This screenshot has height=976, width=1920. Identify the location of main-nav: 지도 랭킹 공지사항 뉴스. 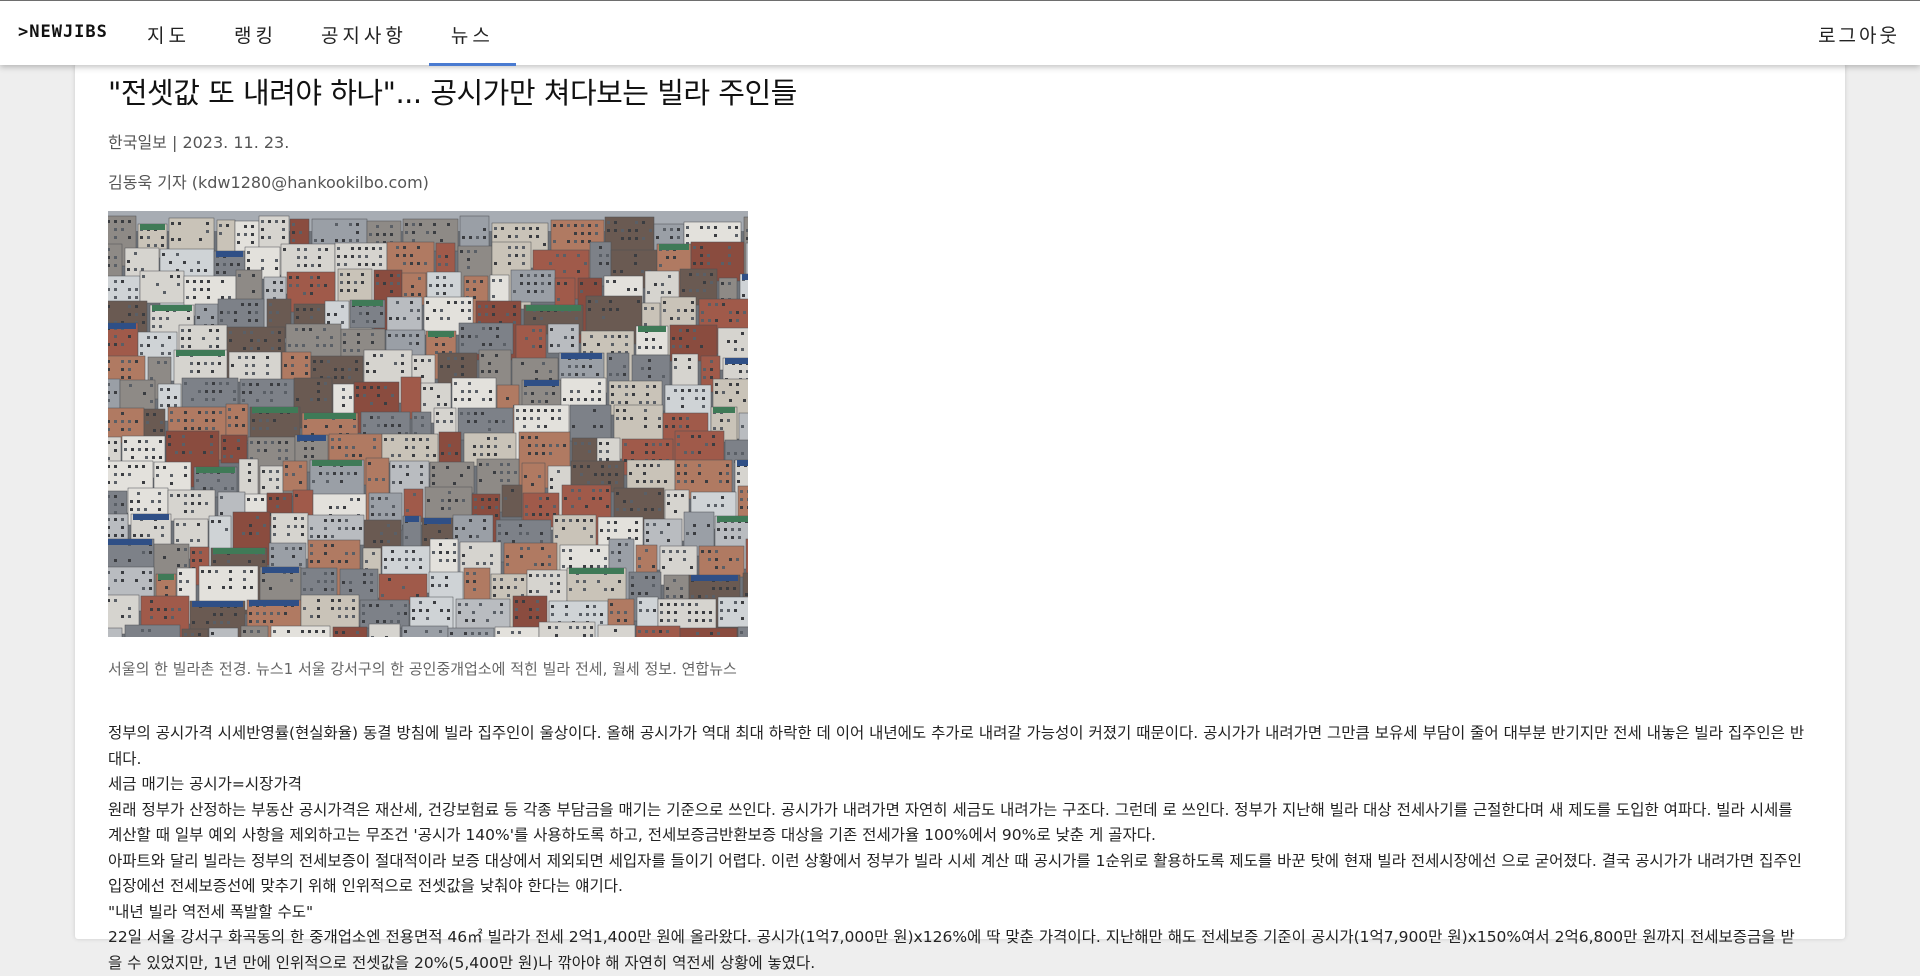
(320, 33).